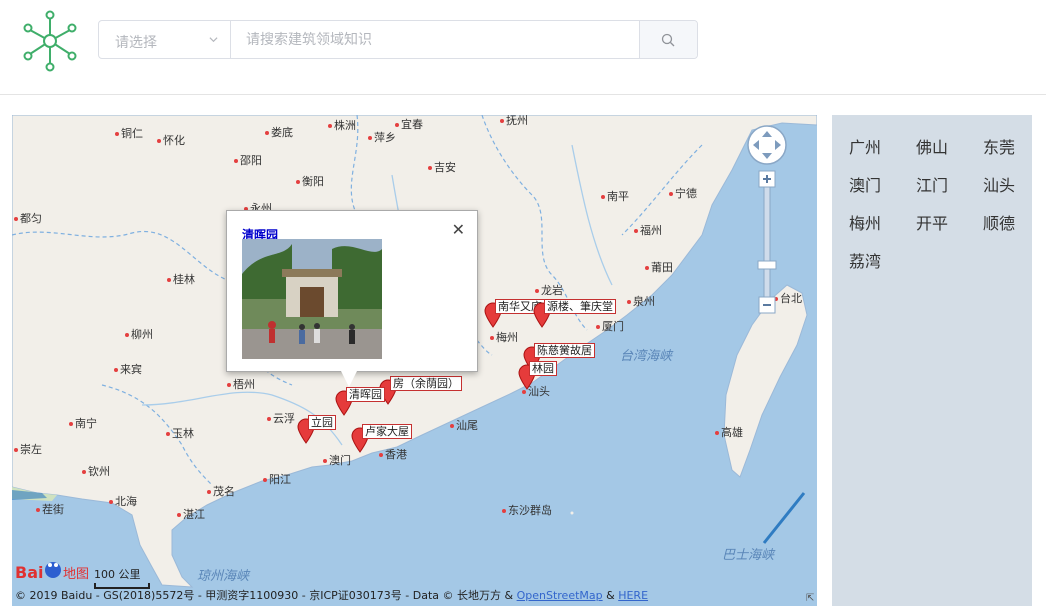  I want to click on city-name: 抚州, so click(517, 121).